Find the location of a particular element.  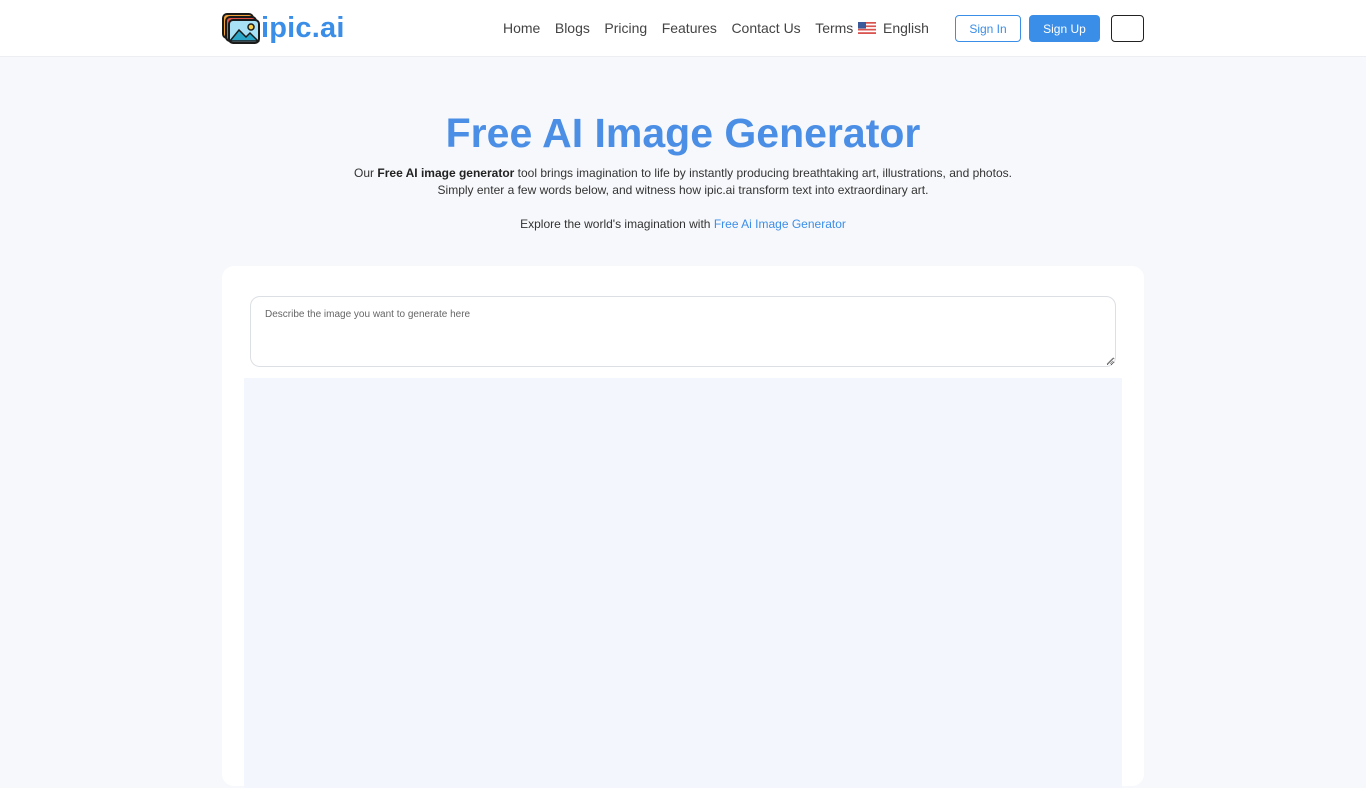

sign-up-button: Sign Up is located at coordinates (1064, 28).